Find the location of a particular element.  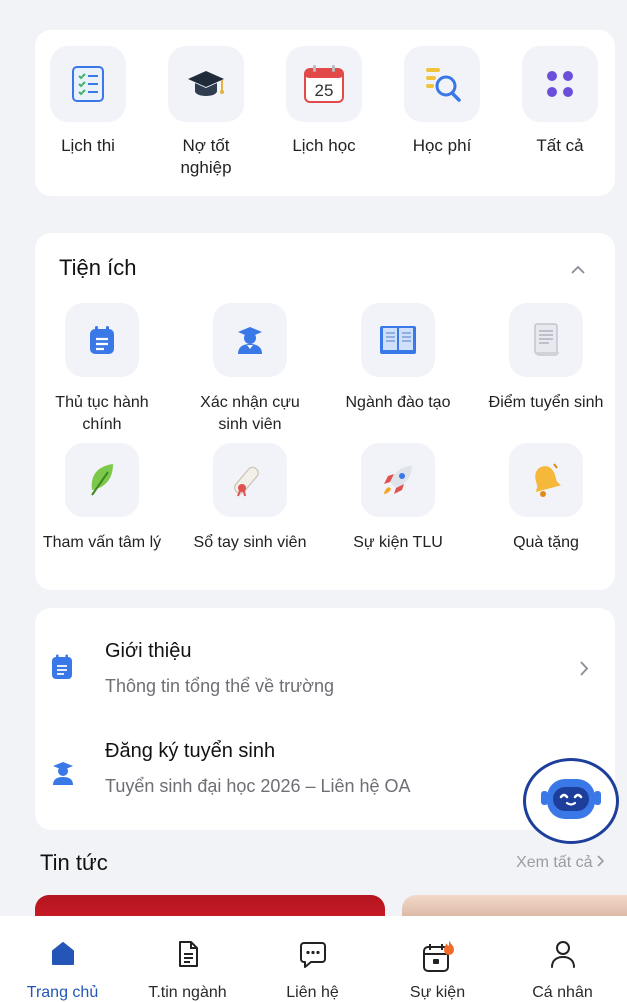

utilities-title: Tiện ích is located at coordinates (98, 267).